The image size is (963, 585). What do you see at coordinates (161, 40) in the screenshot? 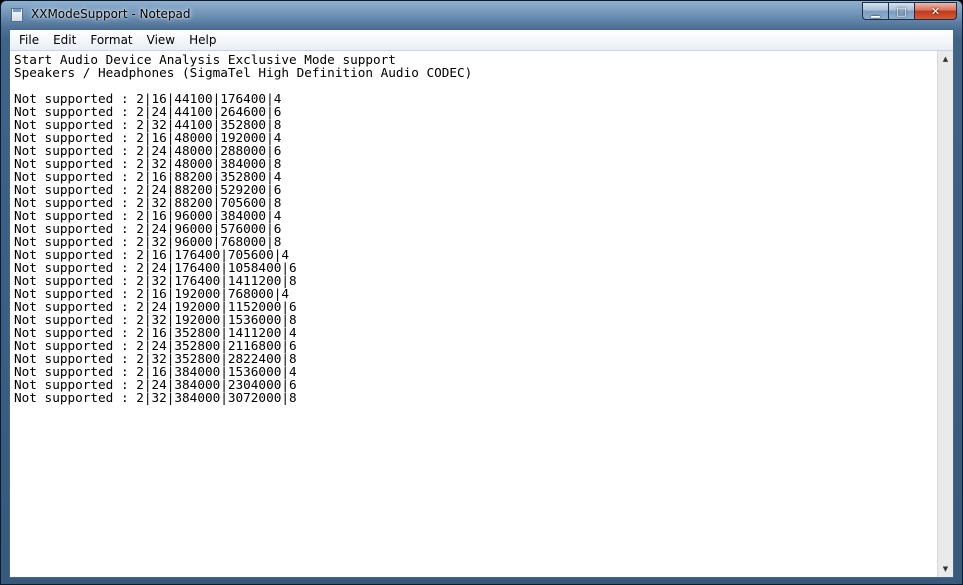
I see `menu-view: View` at bounding box center [161, 40].